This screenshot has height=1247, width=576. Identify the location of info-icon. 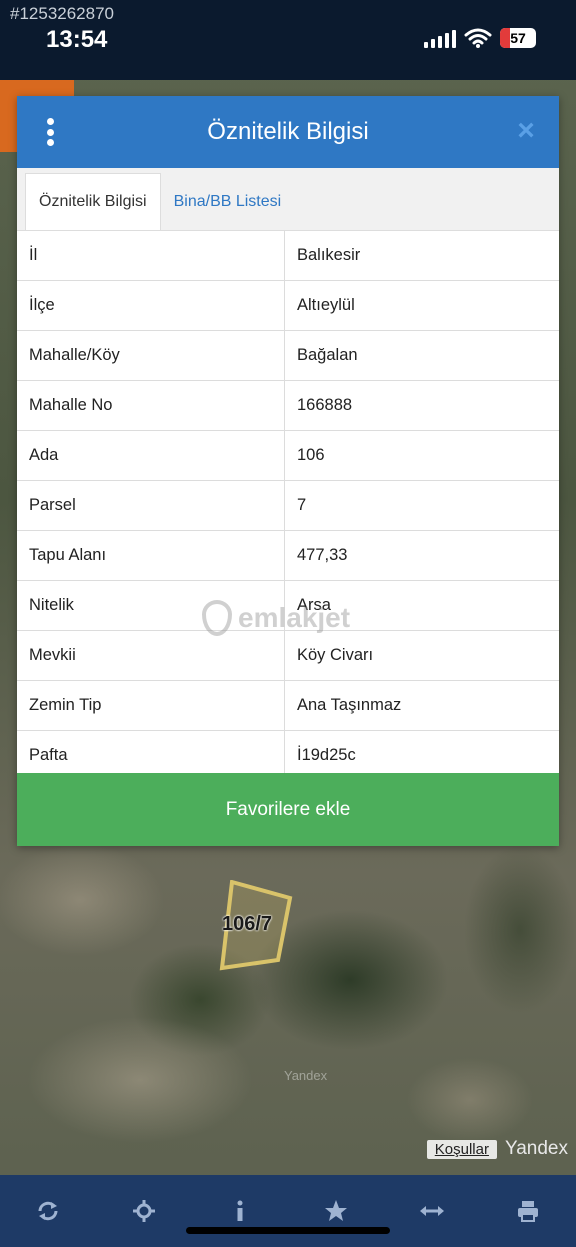
(240, 1211).